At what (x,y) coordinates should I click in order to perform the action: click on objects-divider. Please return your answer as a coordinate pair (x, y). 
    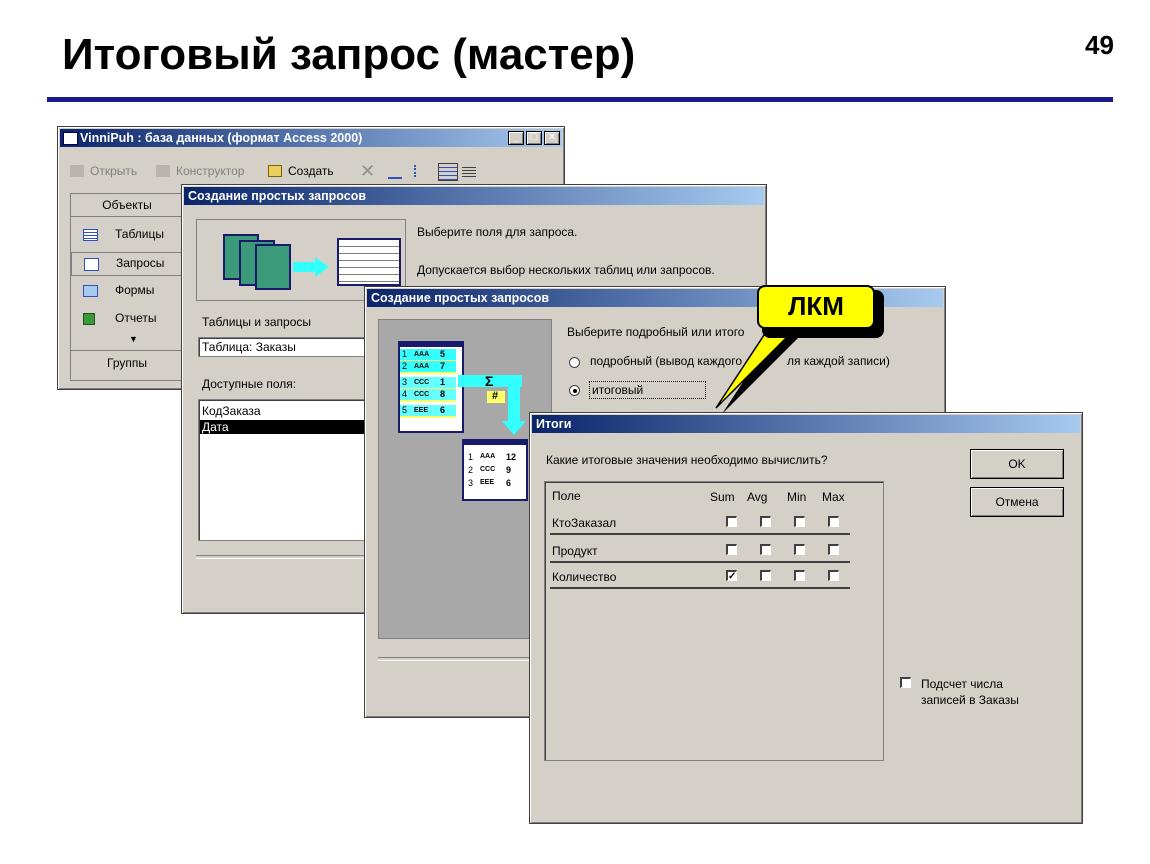
    Looking at the image, I should click on (127, 216).